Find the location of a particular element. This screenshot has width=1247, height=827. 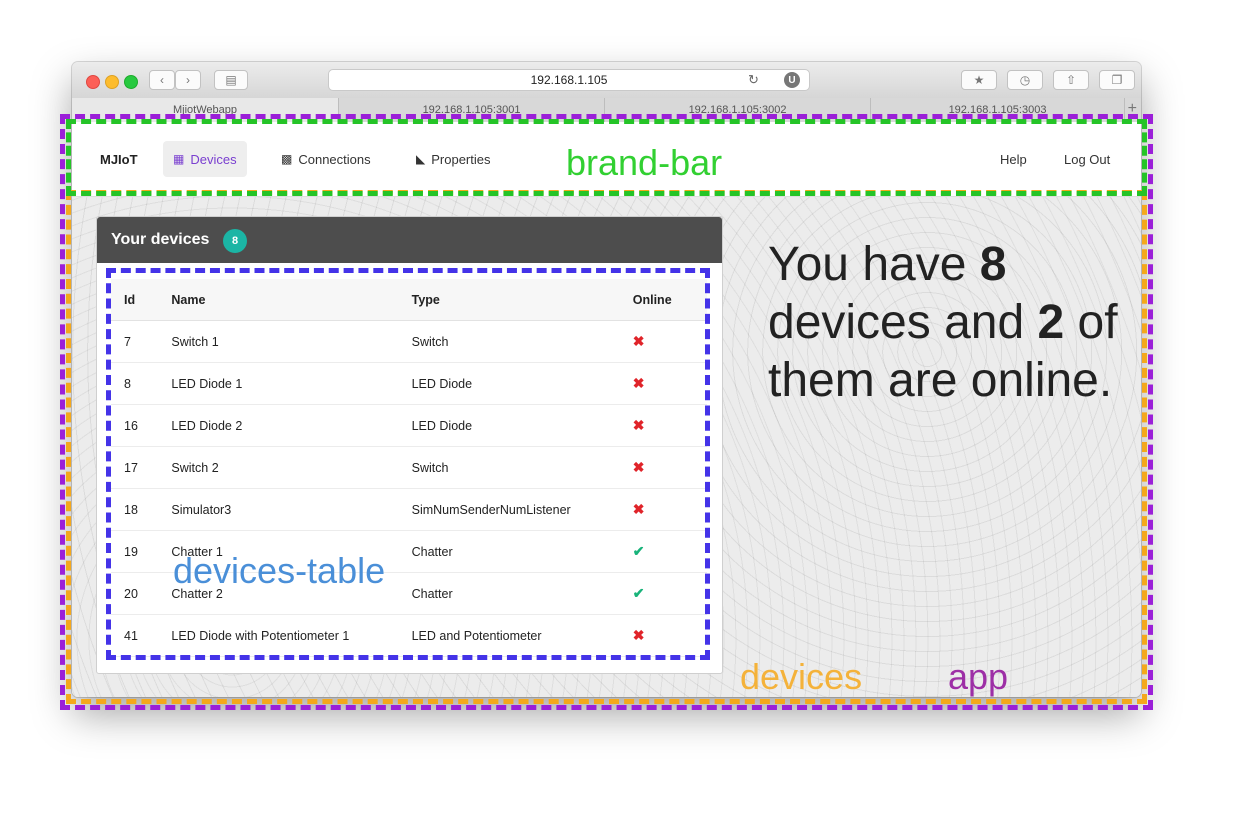

browser-tab-label: 192.168.1.105:3001 is located at coordinates (471, 110).